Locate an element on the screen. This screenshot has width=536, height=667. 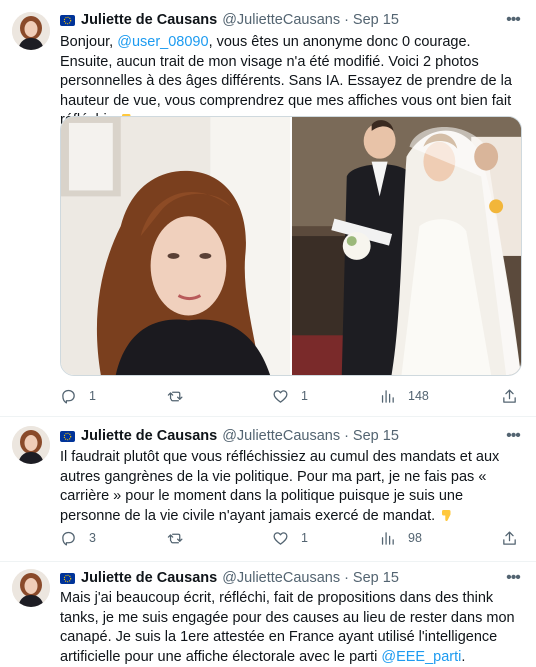
views-button: 98 is located at coordinates (400, 538).